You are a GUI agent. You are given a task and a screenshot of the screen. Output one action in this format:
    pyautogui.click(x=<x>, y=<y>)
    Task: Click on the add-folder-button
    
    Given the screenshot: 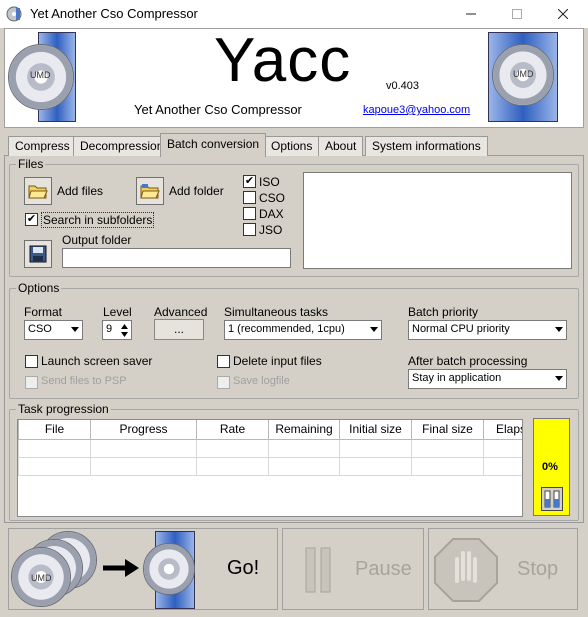 What is the action you would take?
    pyautogui.click(x=150, y=191)
    